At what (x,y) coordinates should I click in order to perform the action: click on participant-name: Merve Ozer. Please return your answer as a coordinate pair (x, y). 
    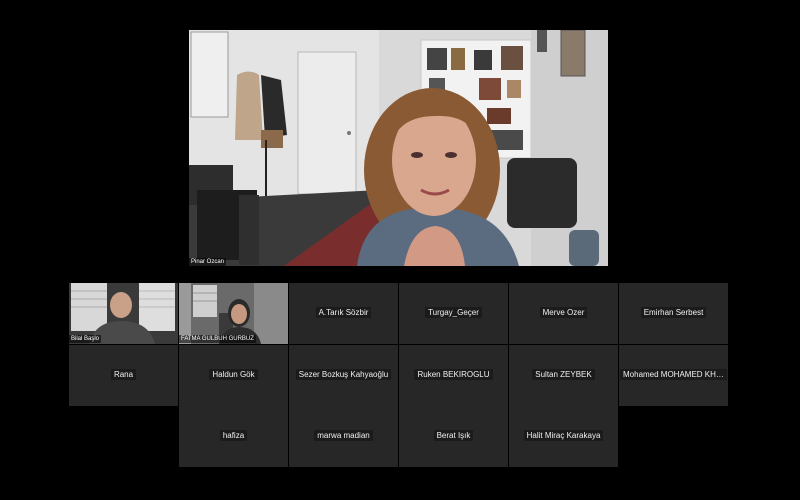
    Looking at the image, I should click on (563, 312).